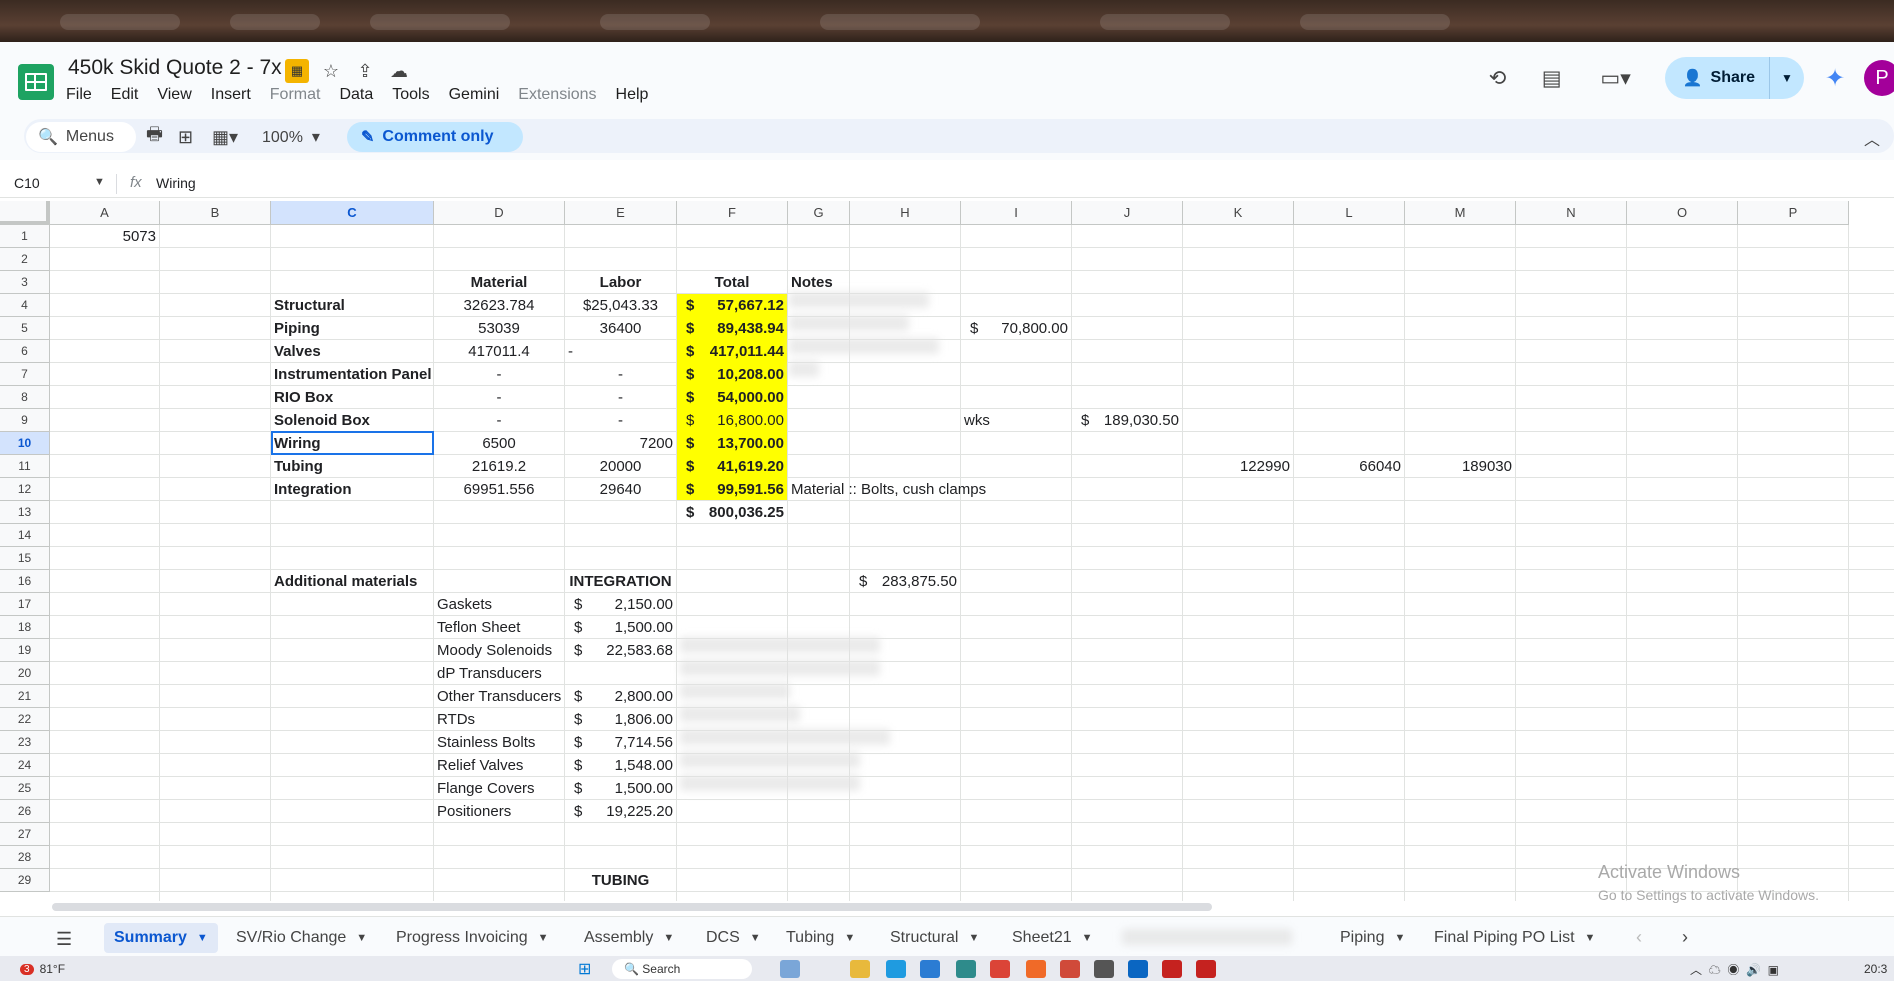  What do you see at coordinates (620, 604) in the screenshot?
I see `cell-e17: $2,150.00` at bounding box center [620, 604].